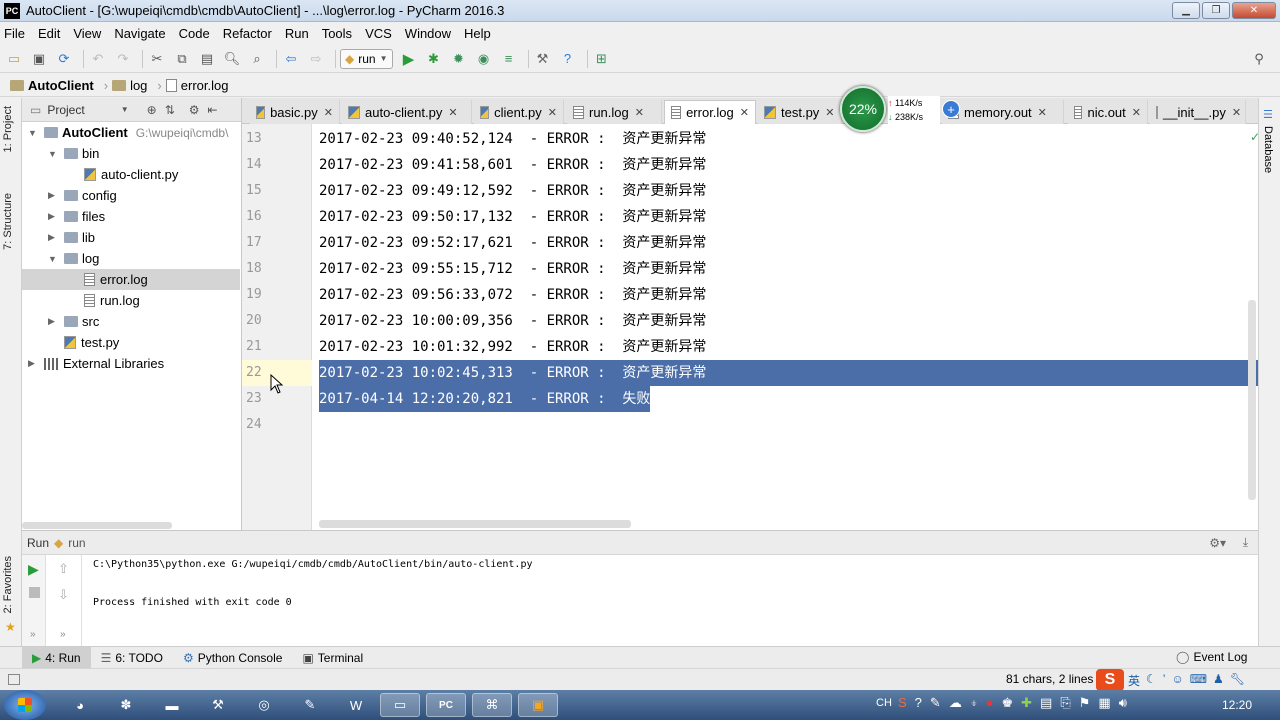 The image size is (1280, 720). Describe the element at coordinates (65, 110) in the screenshot. I see `project-panel-title: Project` at that location.